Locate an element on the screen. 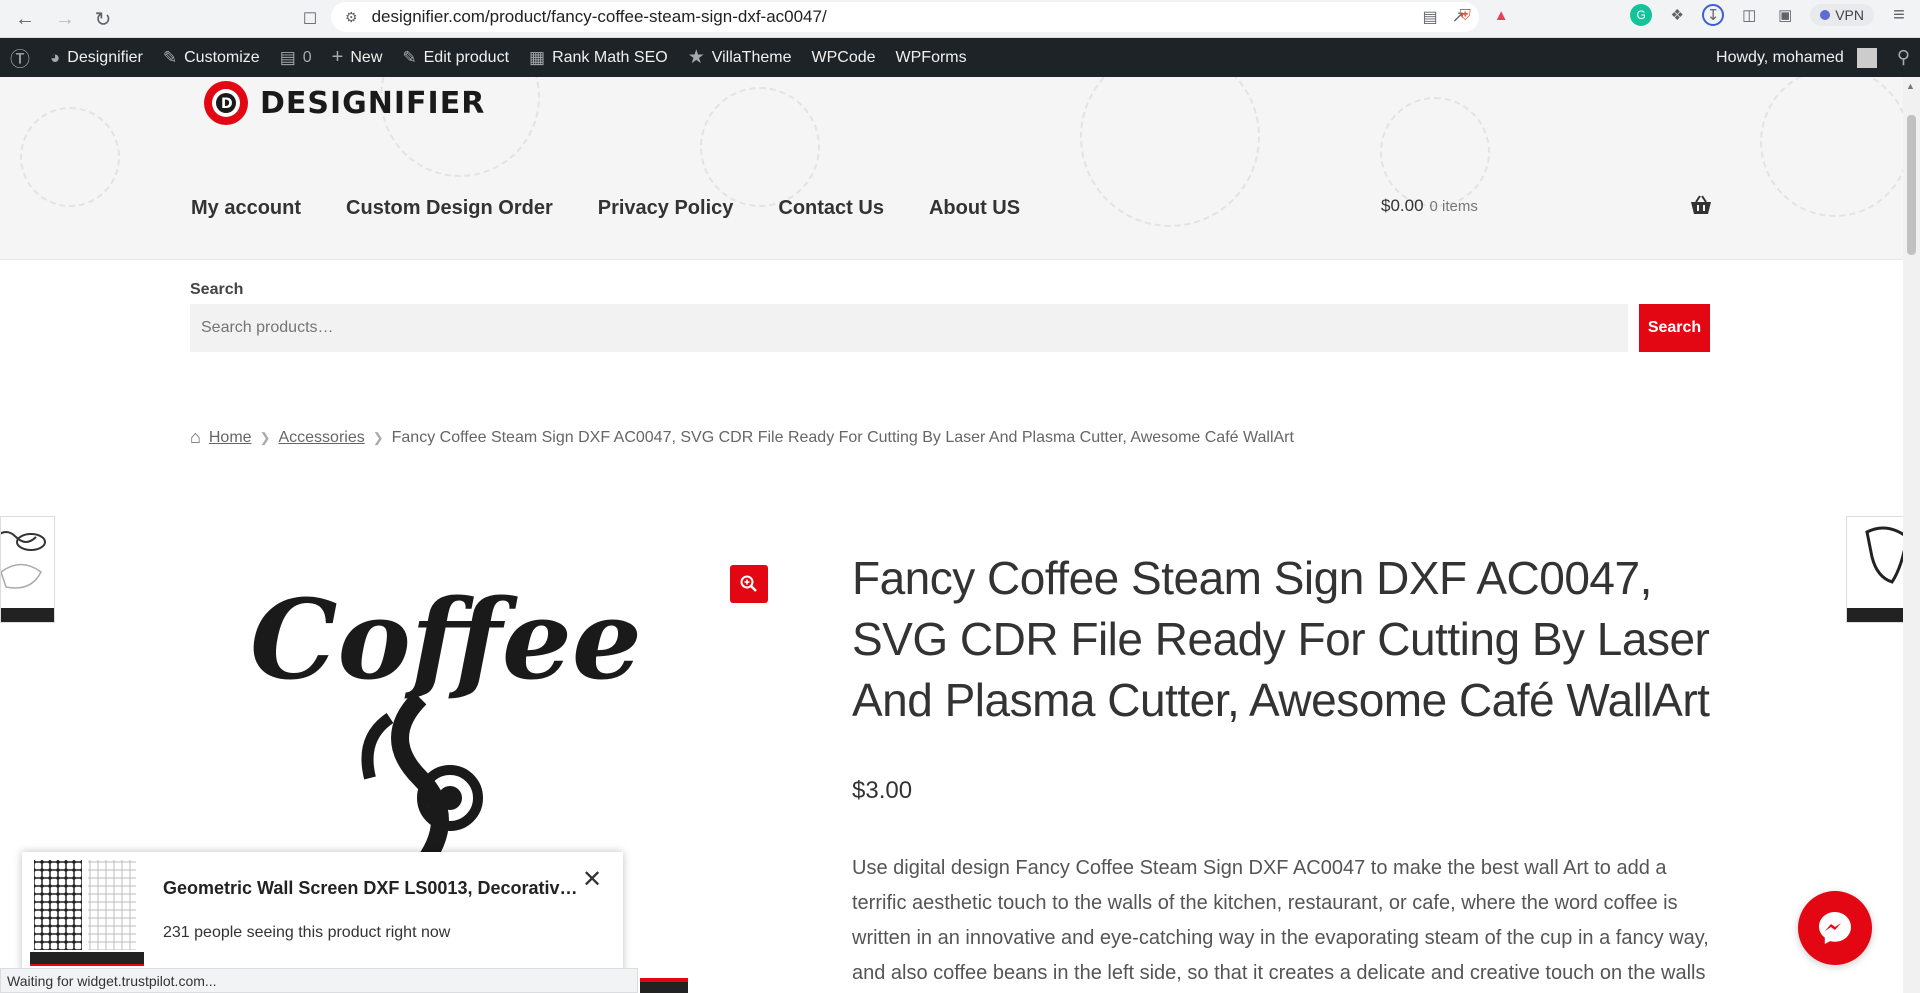 The height and width of the screenshot is (993, 1920). wpcode-label: WPCode is located at coordinates (843, 57).